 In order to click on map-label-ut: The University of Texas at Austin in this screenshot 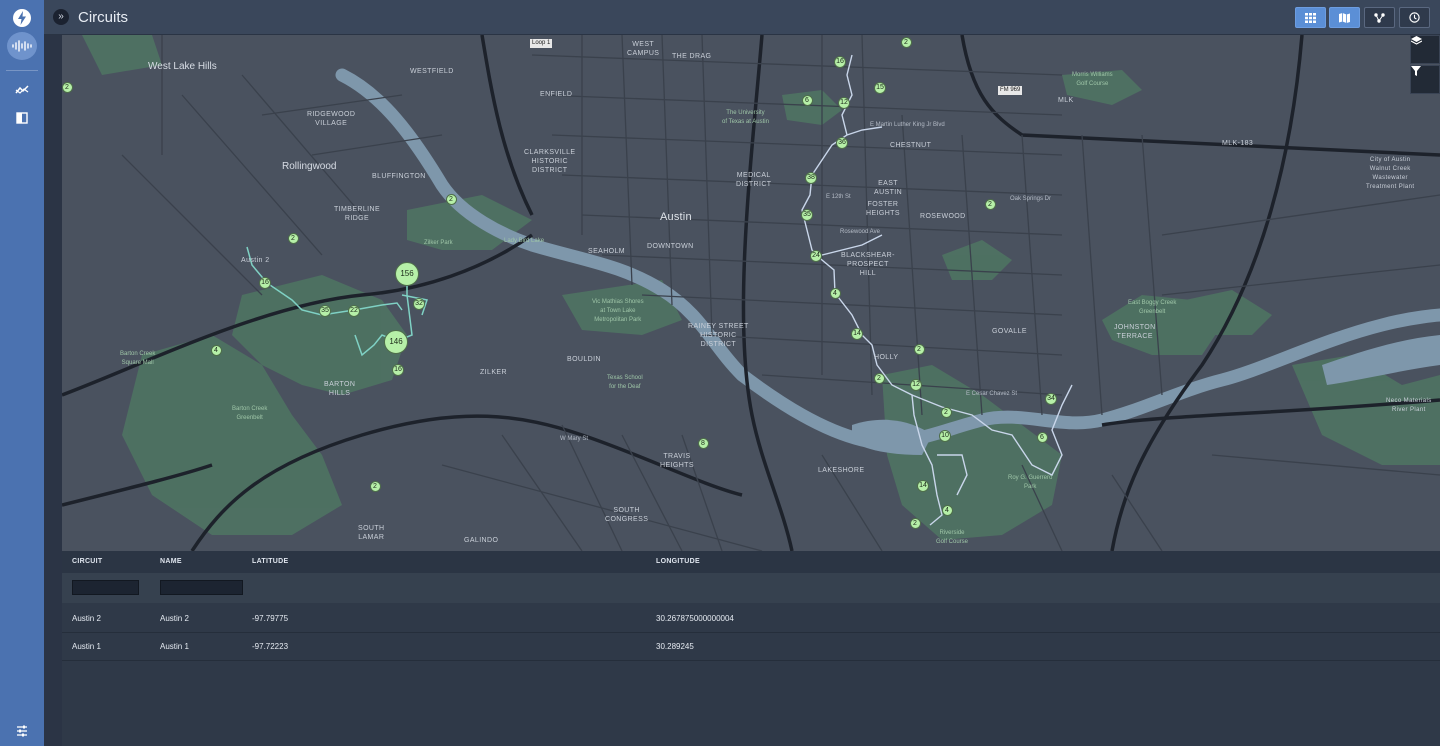, I will do `click(745, 117)`.